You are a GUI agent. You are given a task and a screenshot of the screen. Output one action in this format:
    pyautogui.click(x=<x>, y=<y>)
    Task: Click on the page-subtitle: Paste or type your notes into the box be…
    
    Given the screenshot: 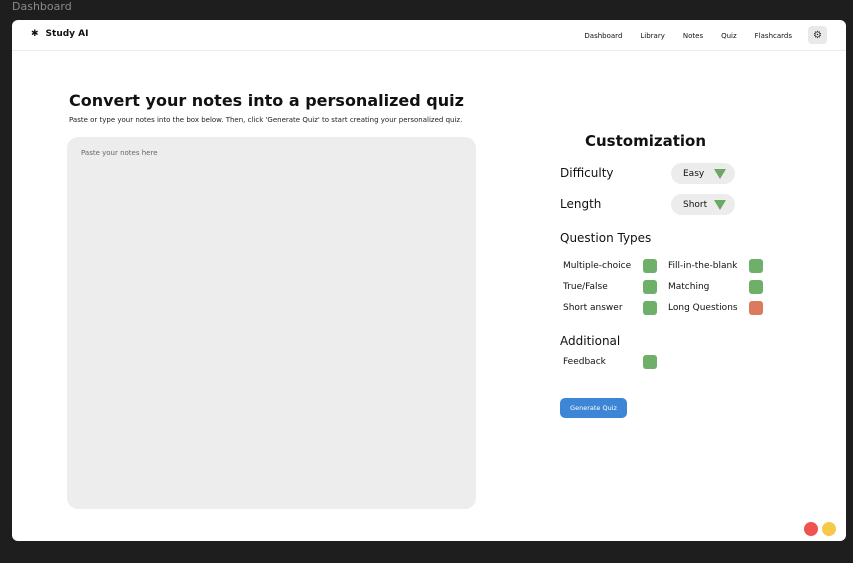 What is the action you would take?
    pyautogui.click(x=266, y=120)
    